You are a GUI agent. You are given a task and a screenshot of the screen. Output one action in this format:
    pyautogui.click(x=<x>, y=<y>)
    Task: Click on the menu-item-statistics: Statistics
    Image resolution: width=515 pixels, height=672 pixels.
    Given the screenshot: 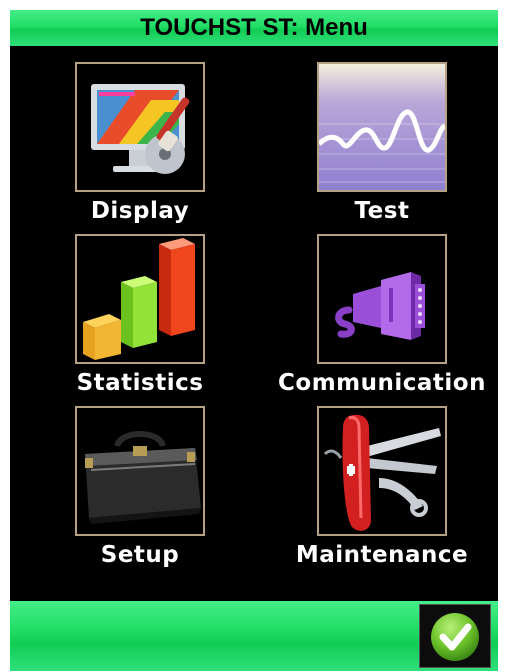 What is the action you would take?
    pyautogui.click(x=140, y=319)
    